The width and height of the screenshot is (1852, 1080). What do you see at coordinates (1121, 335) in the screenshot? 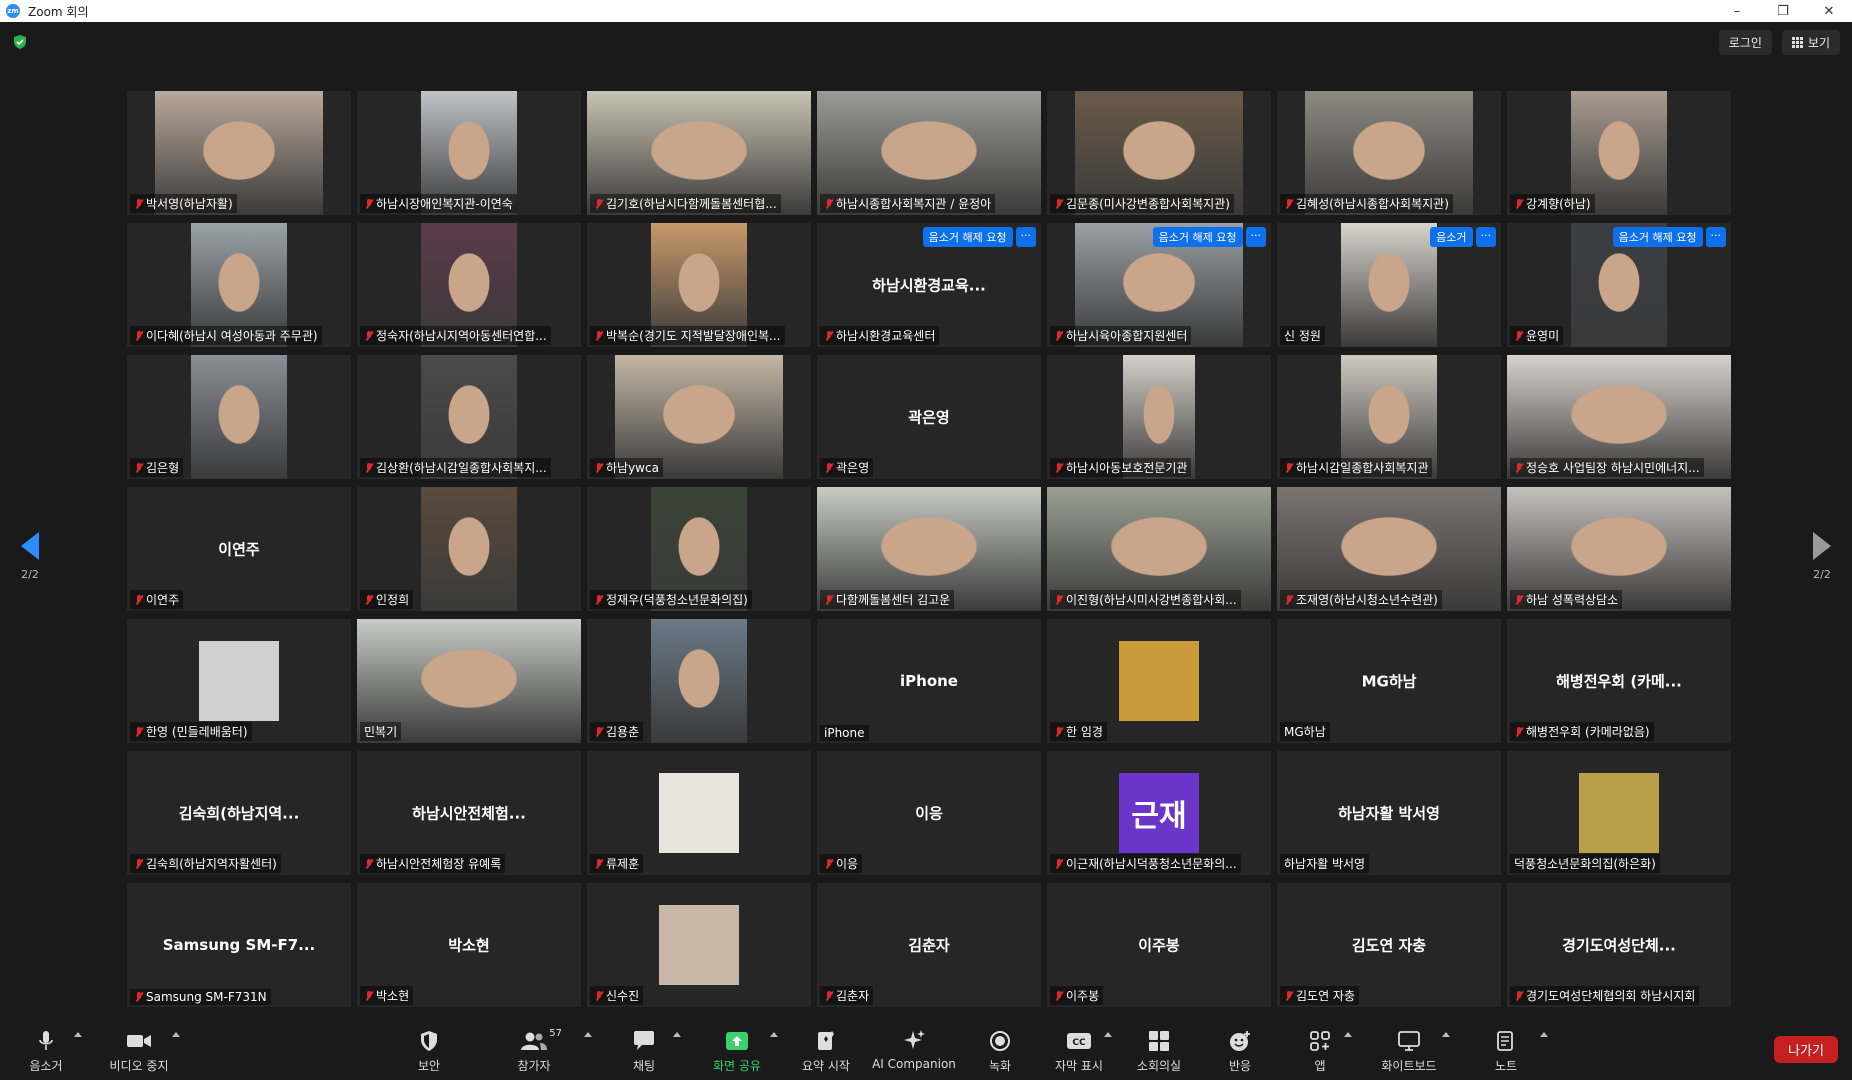
I see `participant-name-label: 하남시육아종합지원센터` at bounding box center [1121, 335].